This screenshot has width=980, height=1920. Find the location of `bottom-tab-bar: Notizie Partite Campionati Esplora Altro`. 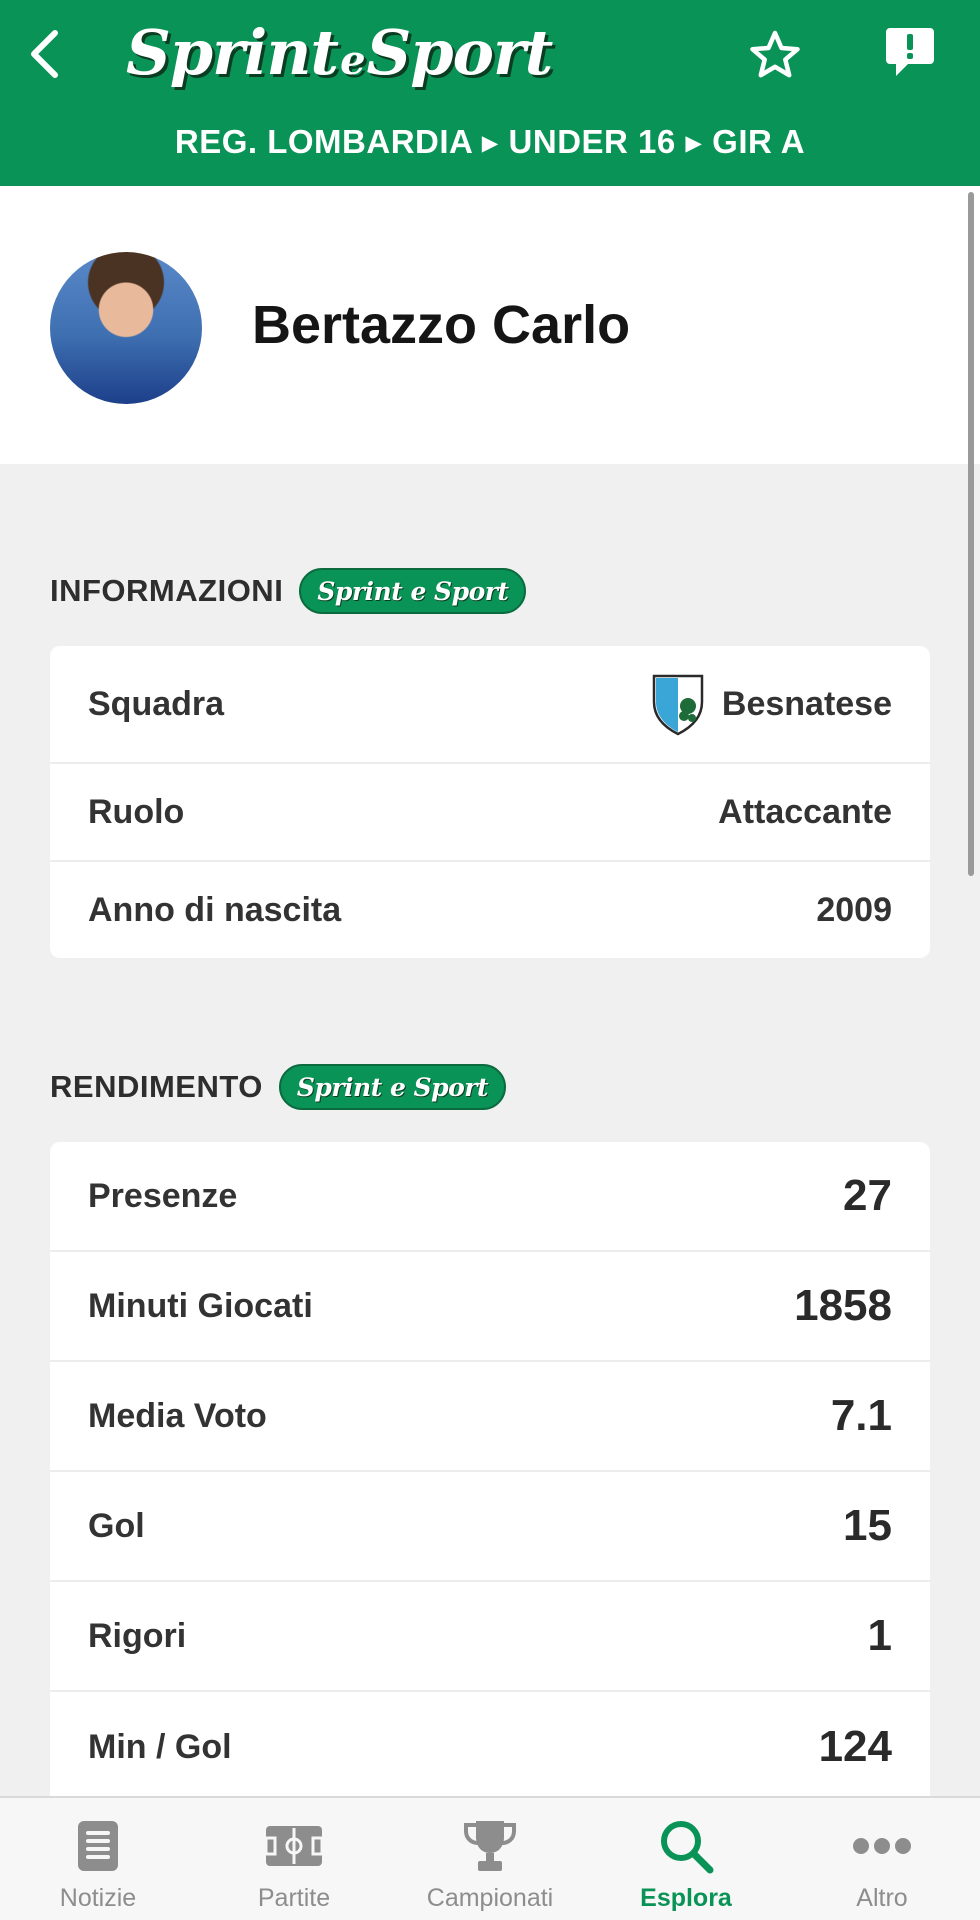

bottom-tab-bar: Notizie Partite Campionati Esplora Altro is located at coordinates (490, 1858).